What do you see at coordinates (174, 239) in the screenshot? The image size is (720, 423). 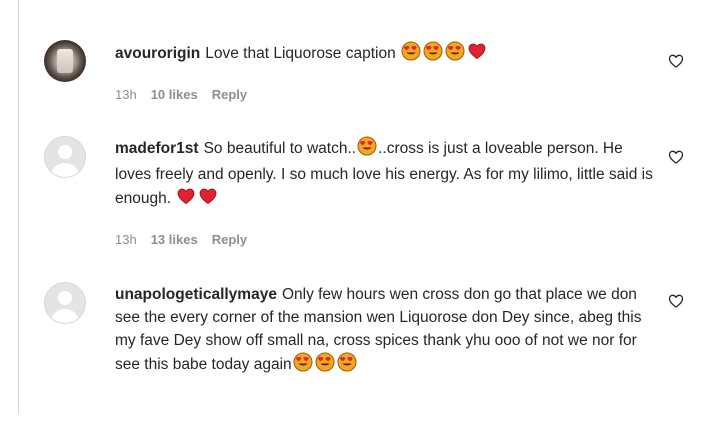 I see `comment-likes: 13 likes` at bounding box center [174, 239].